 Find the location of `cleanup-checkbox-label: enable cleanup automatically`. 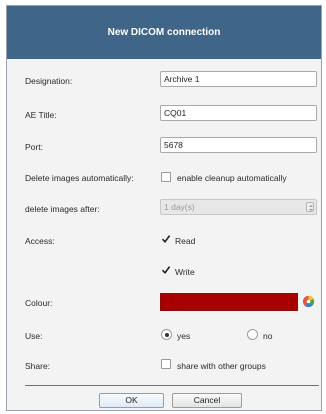

cleanup-checkbox-label: enable cleanup automatically is located at coordinates (232, 178).